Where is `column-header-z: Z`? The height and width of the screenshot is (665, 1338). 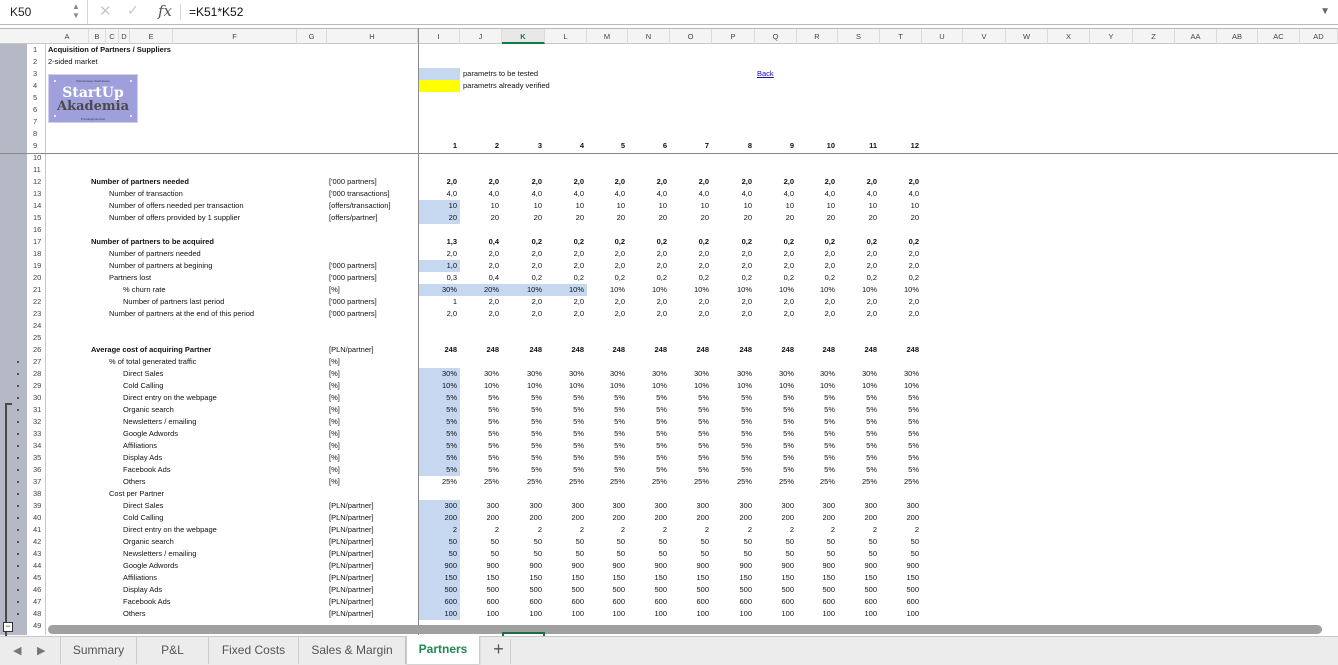 column-header-z: Z is located at coordinates (1154, 36).